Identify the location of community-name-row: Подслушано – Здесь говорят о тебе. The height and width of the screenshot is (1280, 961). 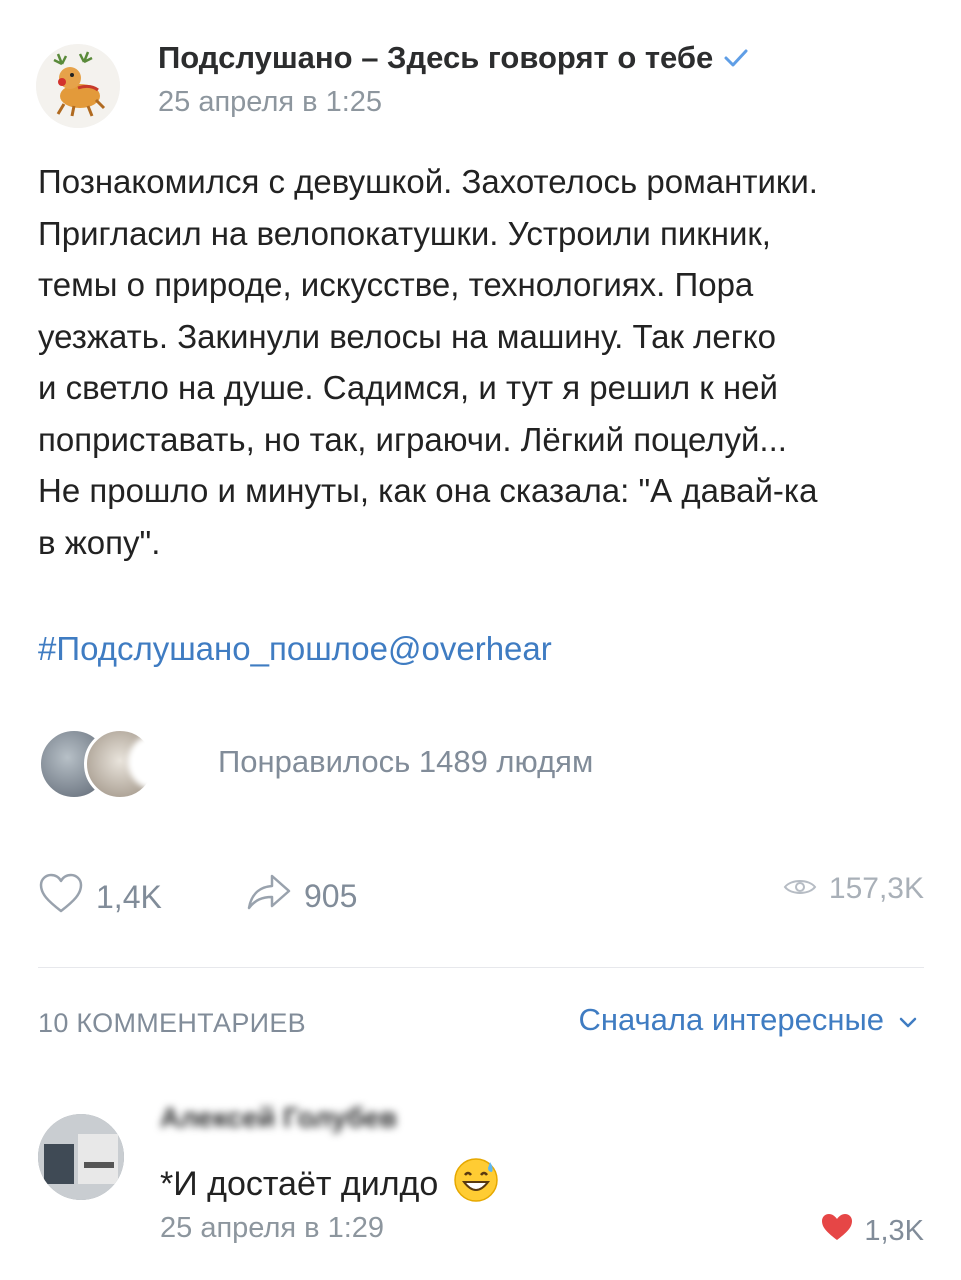
(453, 58).